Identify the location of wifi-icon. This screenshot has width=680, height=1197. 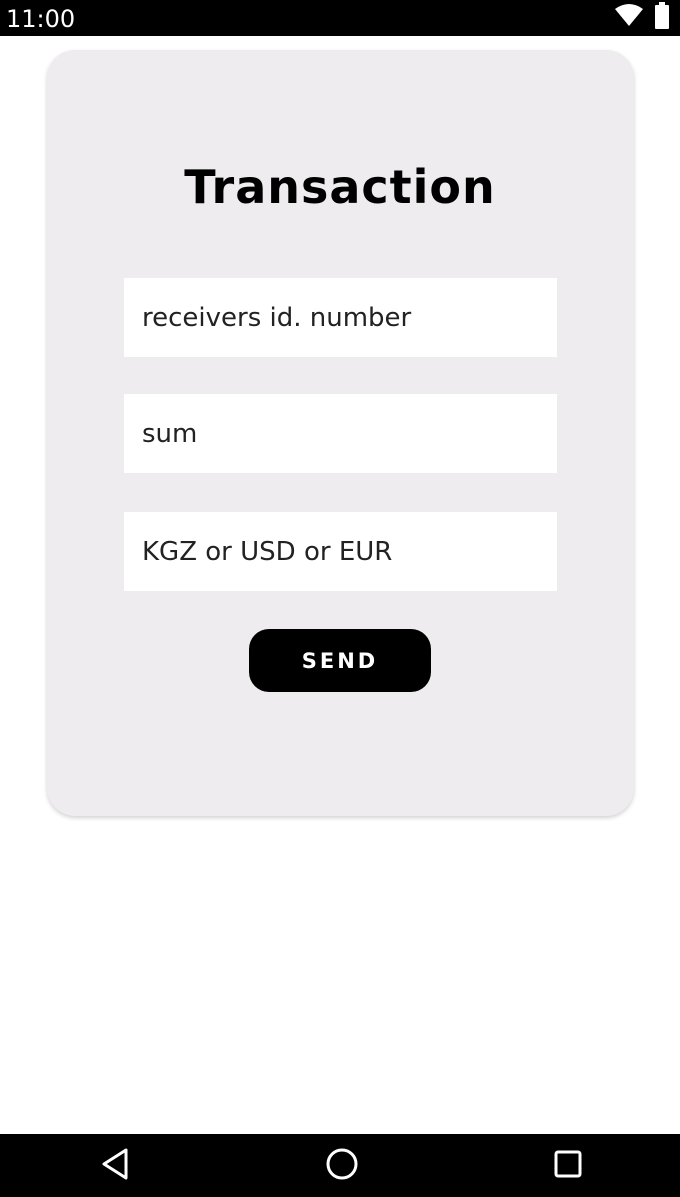
(629, 18).